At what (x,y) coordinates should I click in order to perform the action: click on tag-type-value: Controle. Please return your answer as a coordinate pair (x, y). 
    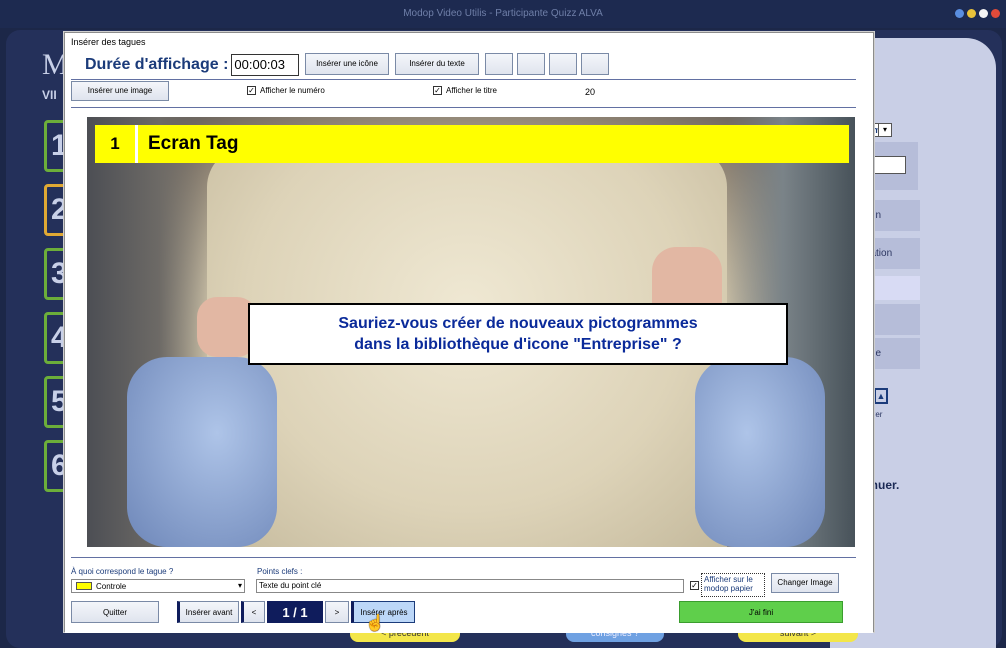
    Looking at the image, I should click on (111, 586).